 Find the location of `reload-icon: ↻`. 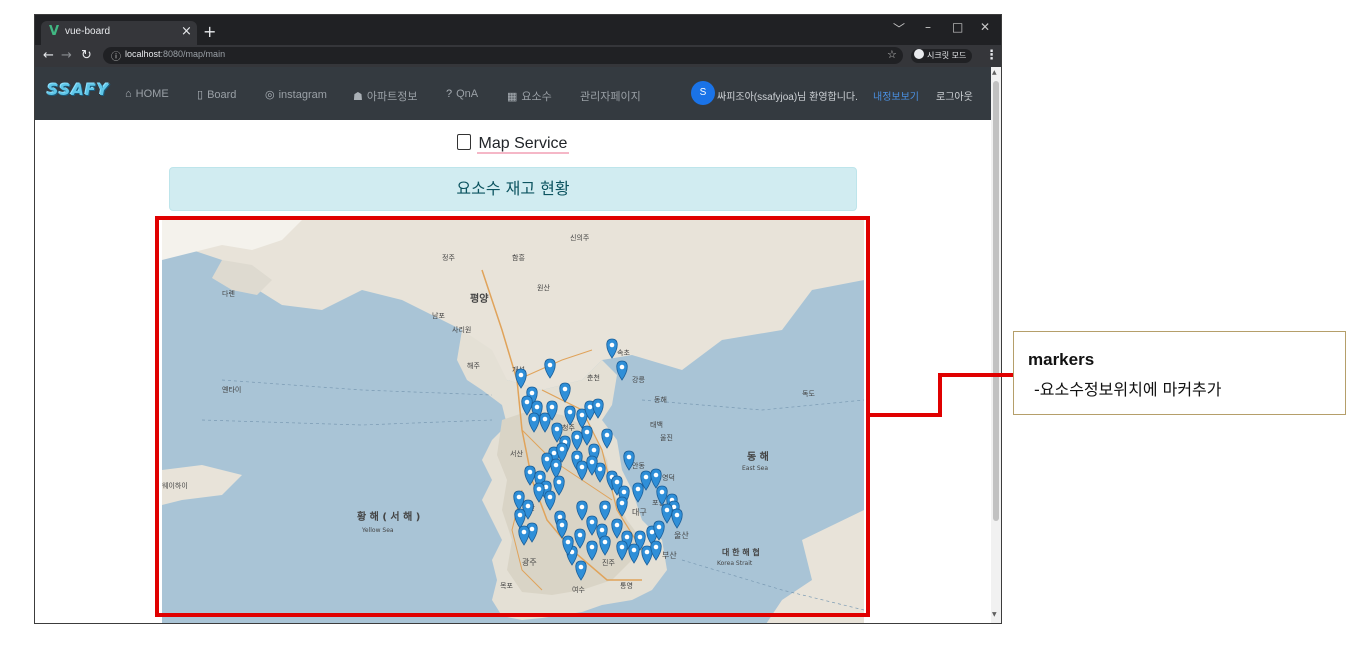

reload-icon: ↻ is located at coordinates (86, 55).